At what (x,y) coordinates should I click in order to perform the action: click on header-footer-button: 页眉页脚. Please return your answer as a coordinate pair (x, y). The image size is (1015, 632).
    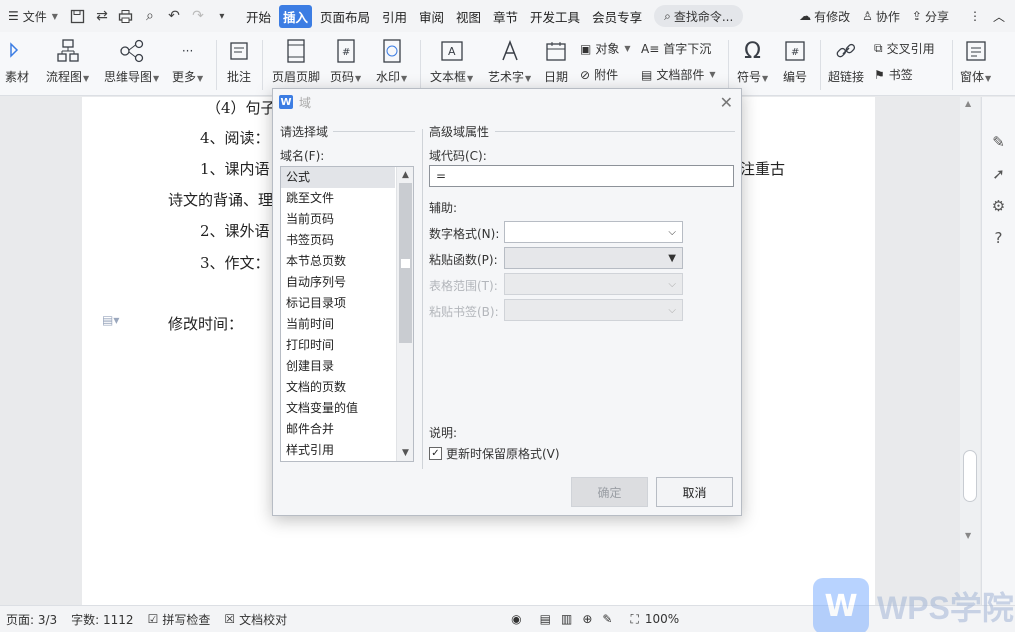
    Looking at the image, I should click on (296, 58).